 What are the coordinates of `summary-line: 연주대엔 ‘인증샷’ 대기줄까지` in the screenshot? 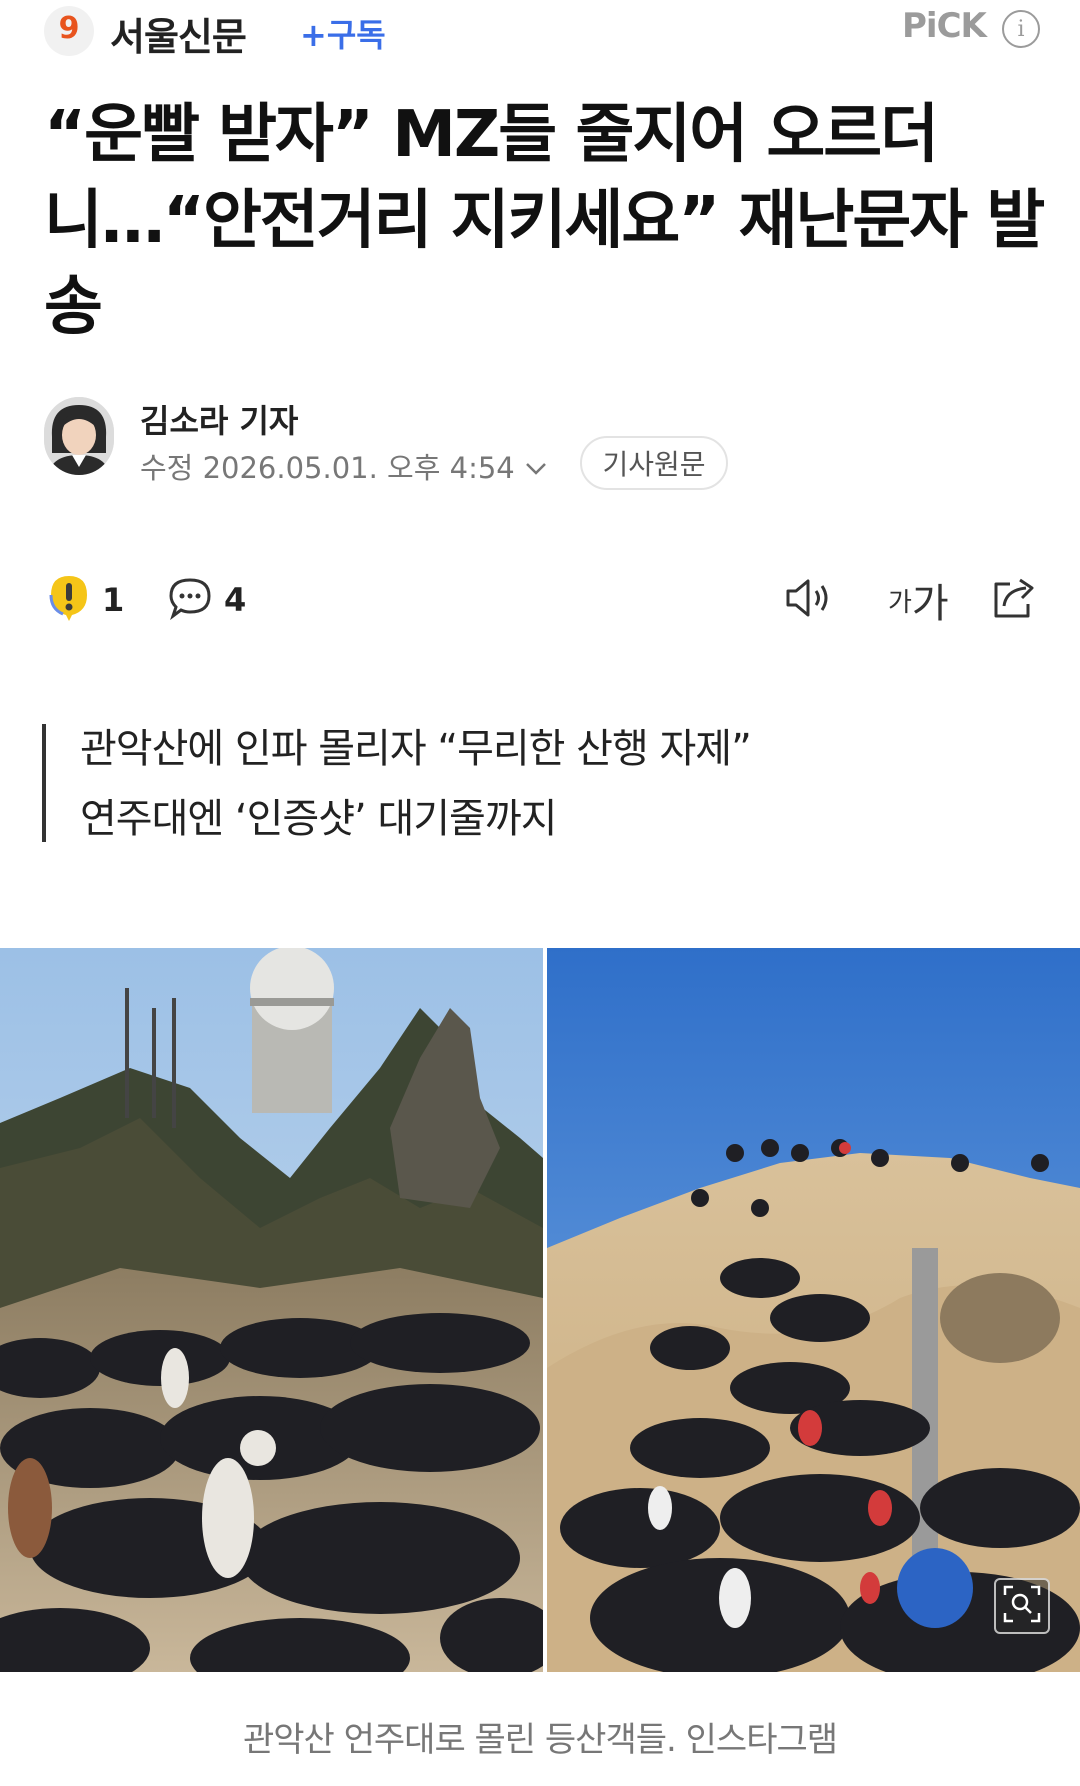 It's located at (318, 819).